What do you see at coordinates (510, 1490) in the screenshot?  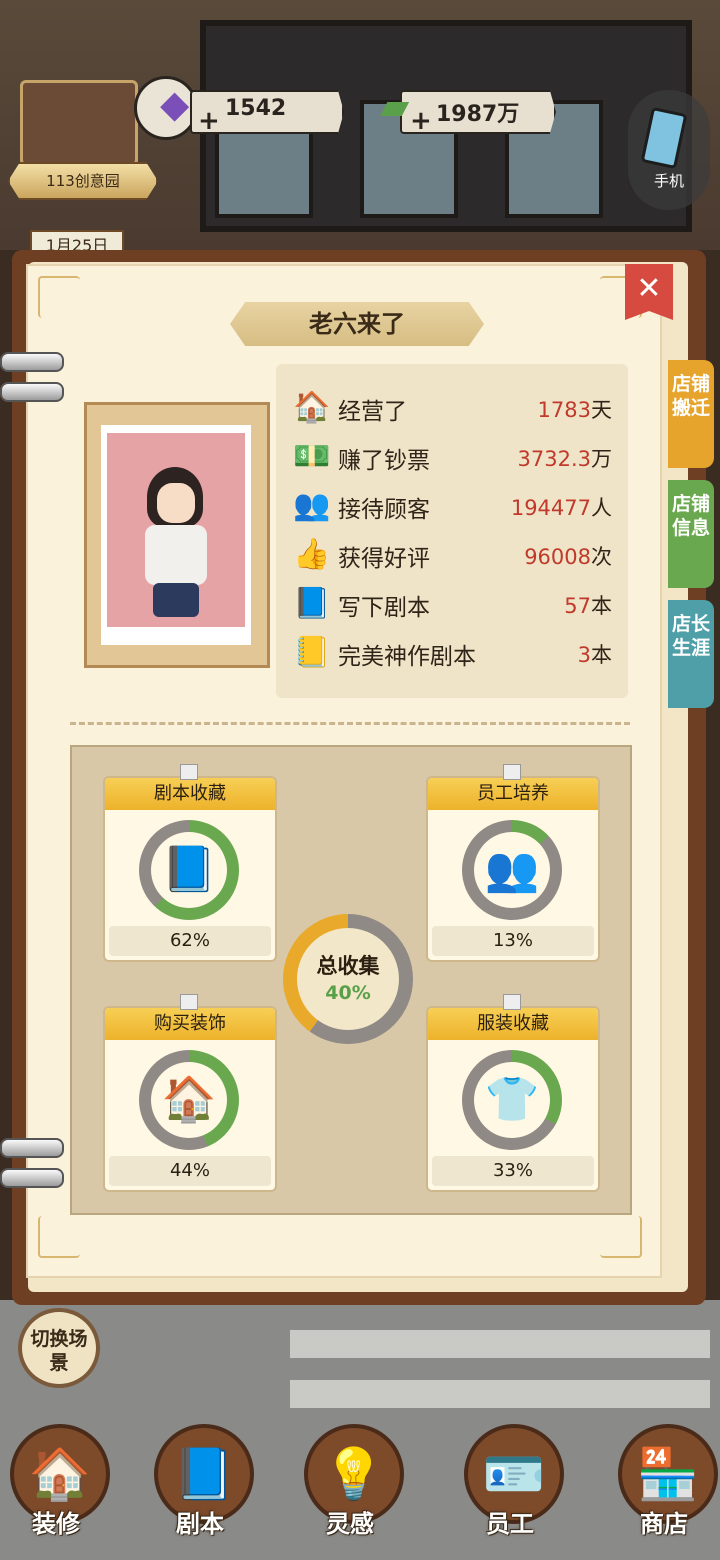 I see `nav-staff-button: 🪪 员工` at bounding box center [510, 1490].